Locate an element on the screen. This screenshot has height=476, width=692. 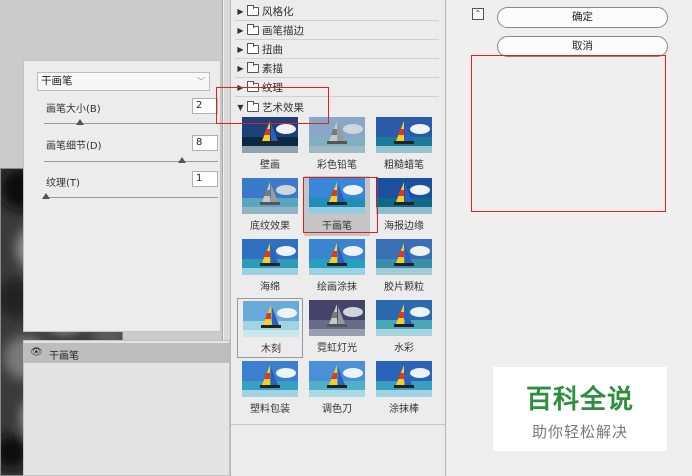
watermark-logo: 百科全说 助你轻松解决 is located at coordinates (580, 409).